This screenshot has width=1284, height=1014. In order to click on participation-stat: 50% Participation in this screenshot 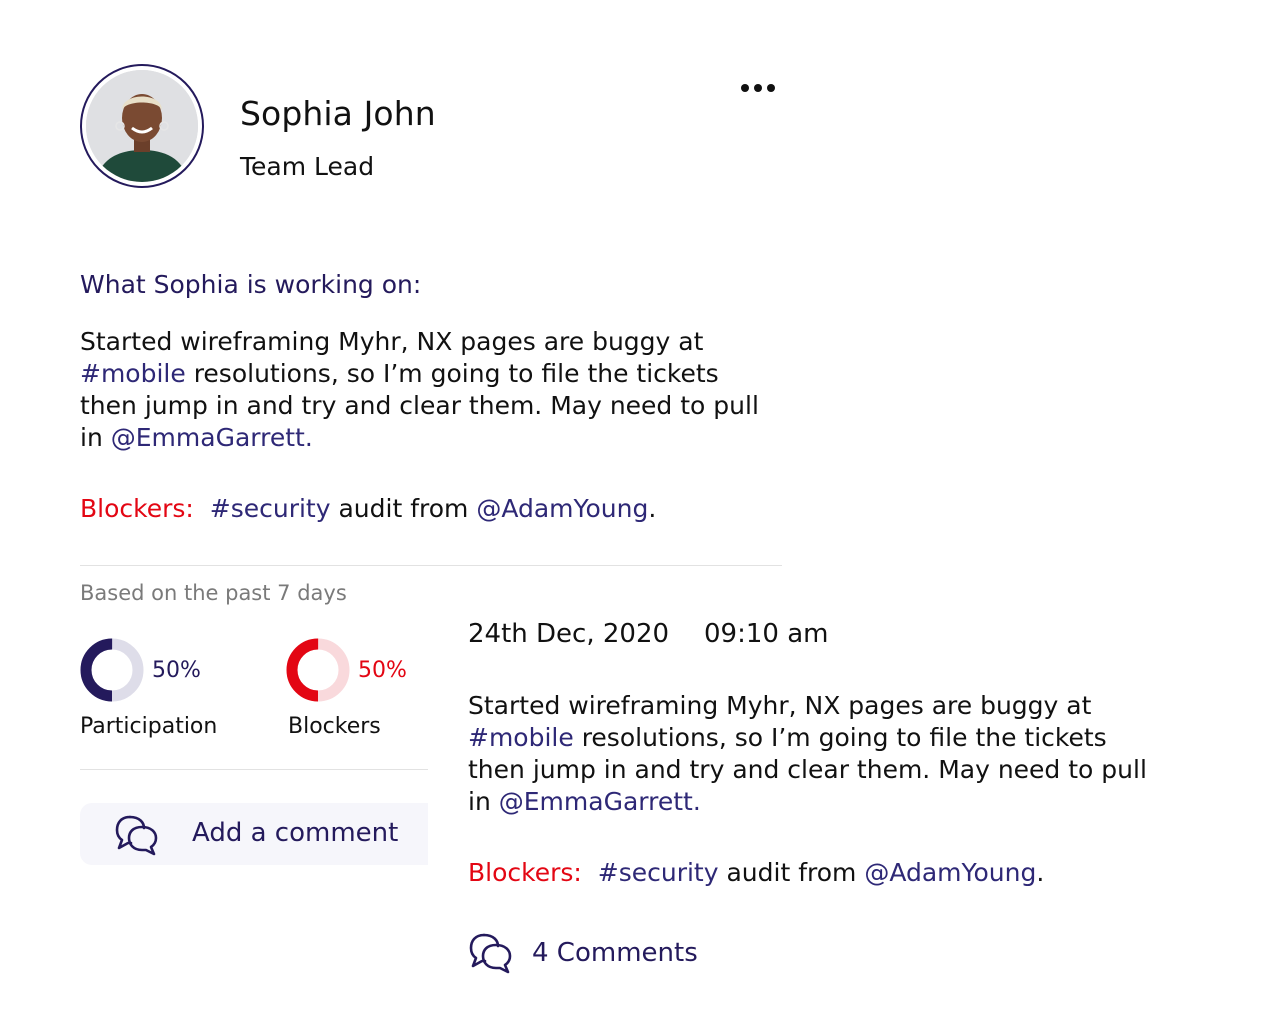, I will do `click(160, 693)`.